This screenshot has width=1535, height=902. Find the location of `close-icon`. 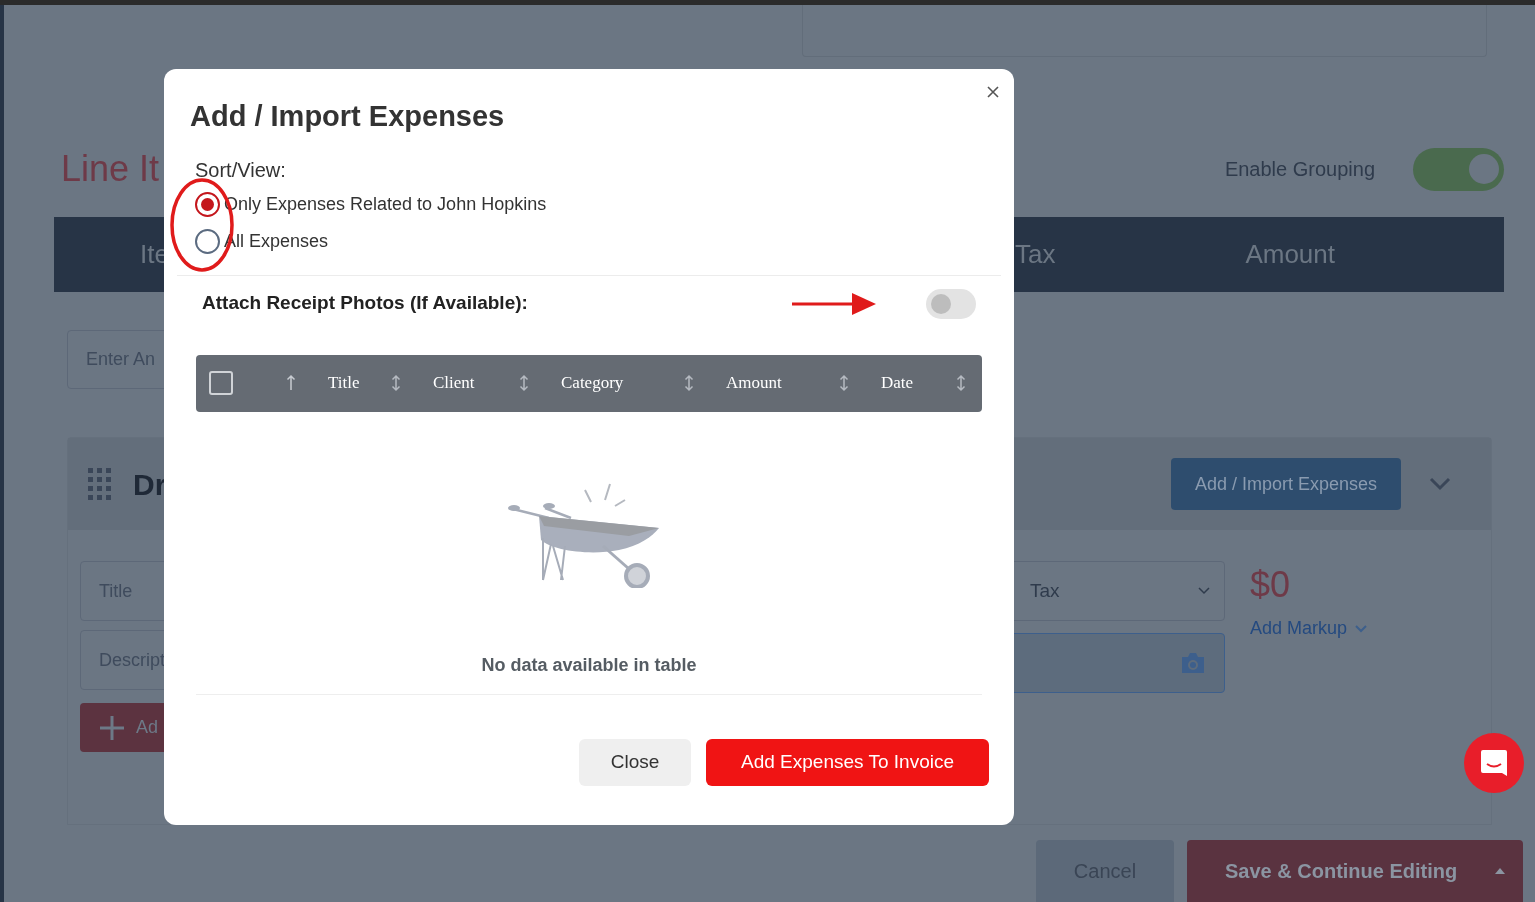

close-icon is located at coordinates (993, 92).